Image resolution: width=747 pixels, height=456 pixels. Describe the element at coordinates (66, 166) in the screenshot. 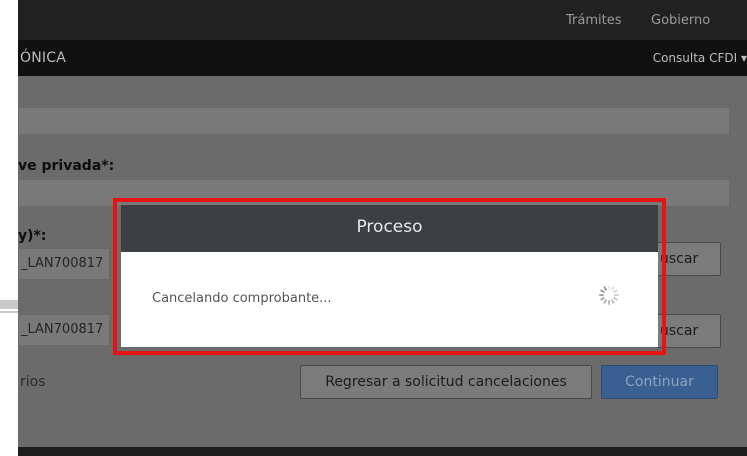

I see `private-key-label: ve privada*:` at that location.